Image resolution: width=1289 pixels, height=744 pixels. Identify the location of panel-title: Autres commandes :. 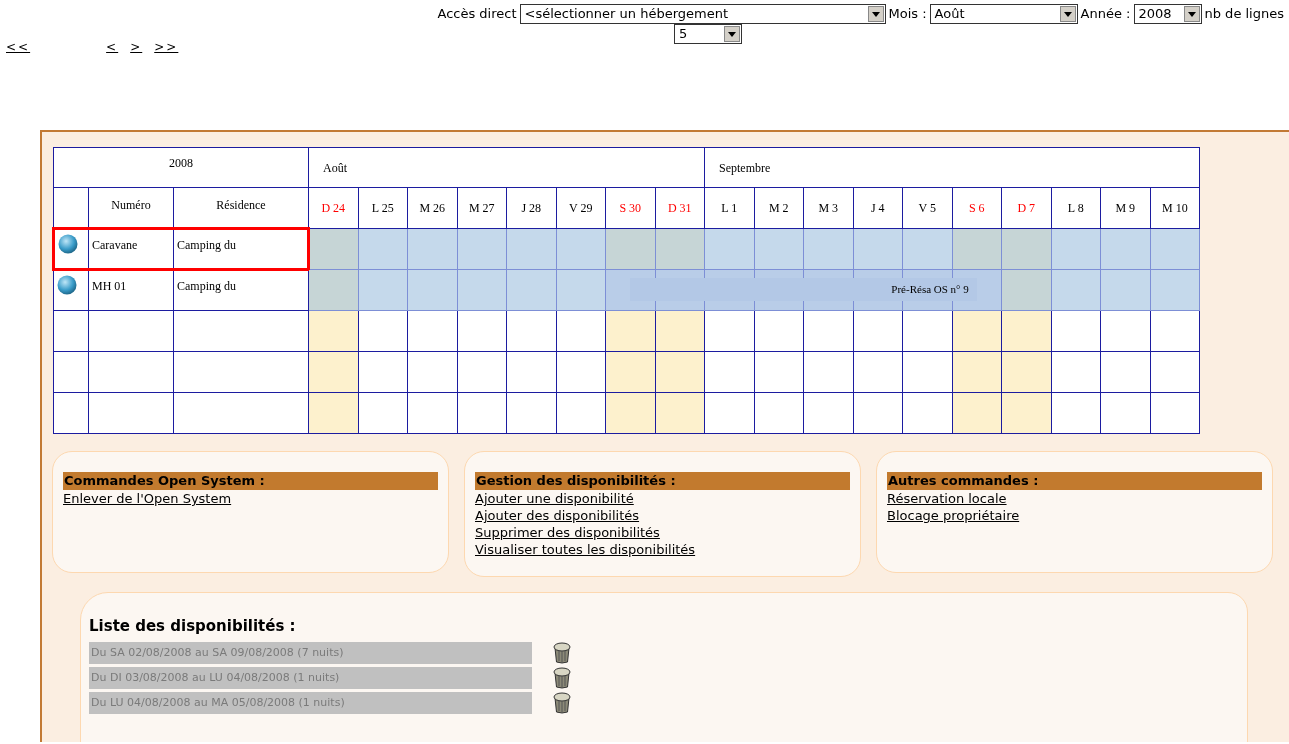
(1074, 481).